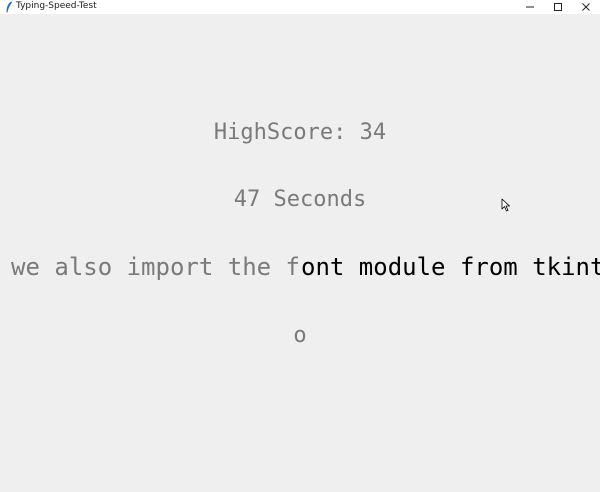  Describe the element at coordinates (300, 132) in the screenshot. I see `highscore-label: HighScore: 34` at that location.